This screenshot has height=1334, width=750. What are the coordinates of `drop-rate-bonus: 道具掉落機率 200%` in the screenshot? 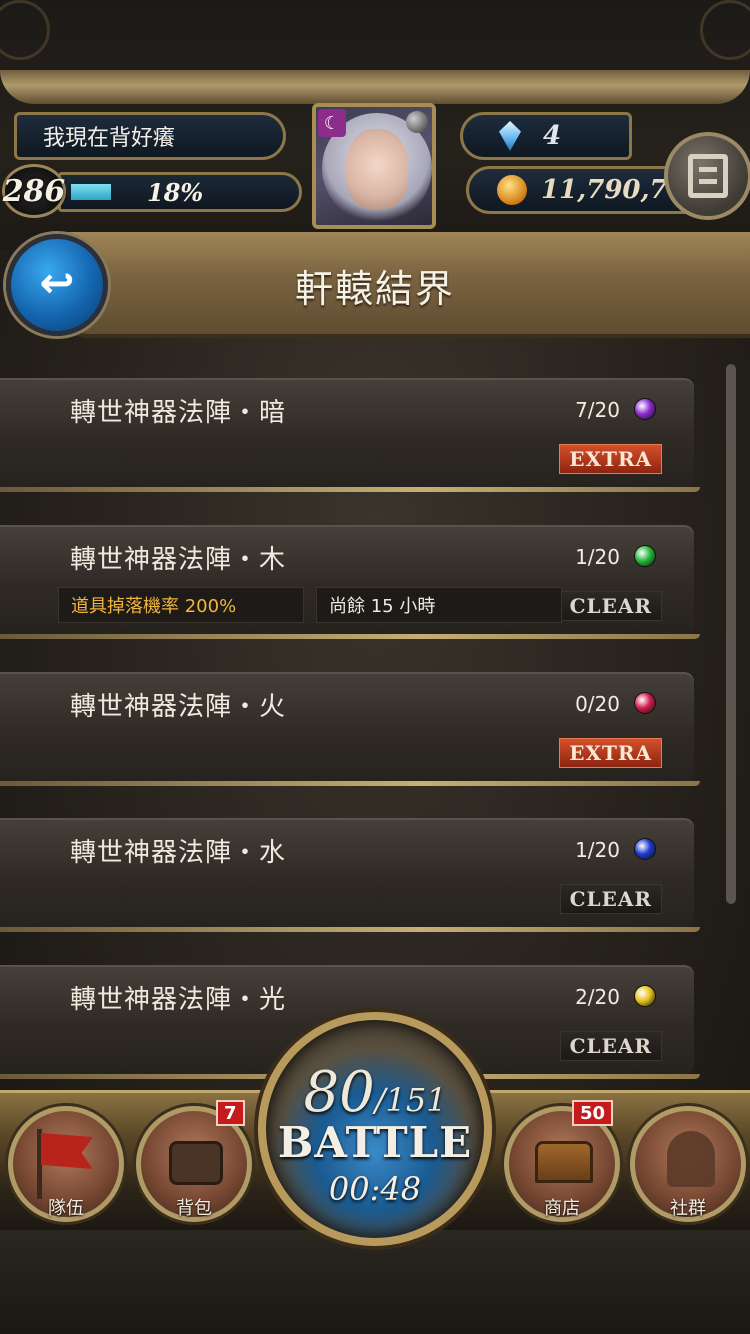 It's located at (181, 605).